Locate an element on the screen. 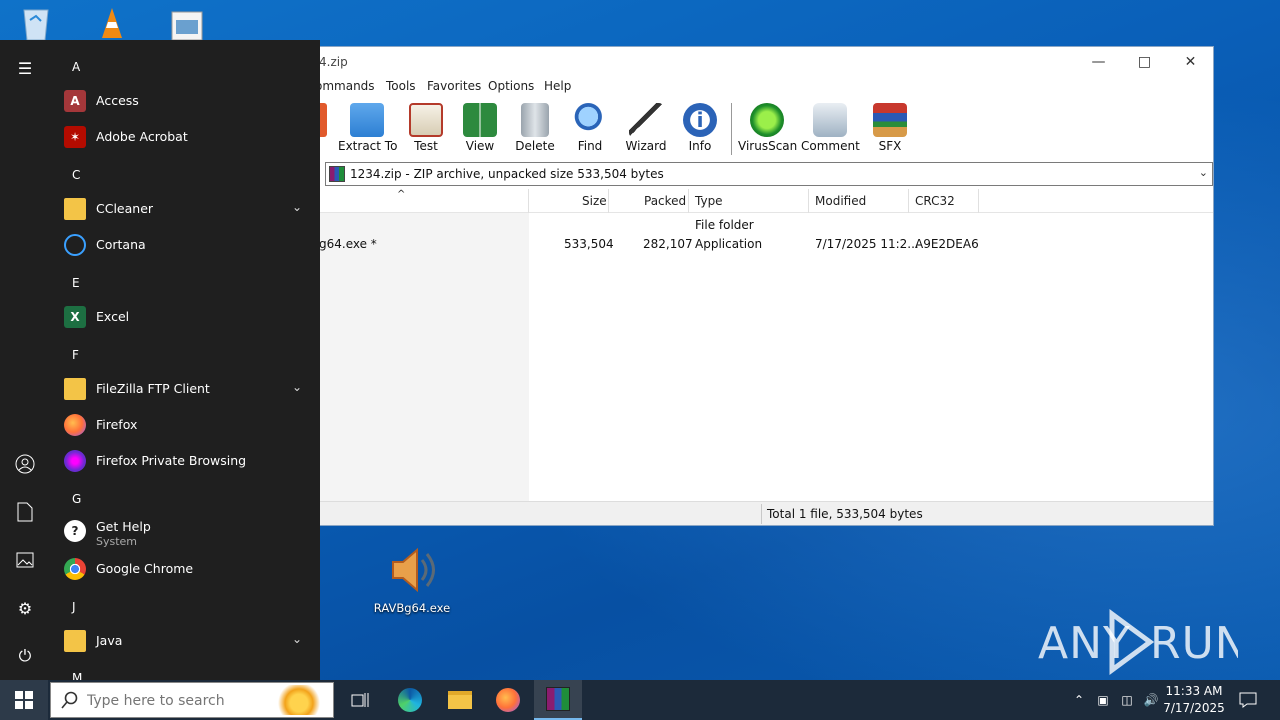 The width and height of the screenshot is (1280, 720). extract-to-button: Extract To is located at coordinates (367, 126).